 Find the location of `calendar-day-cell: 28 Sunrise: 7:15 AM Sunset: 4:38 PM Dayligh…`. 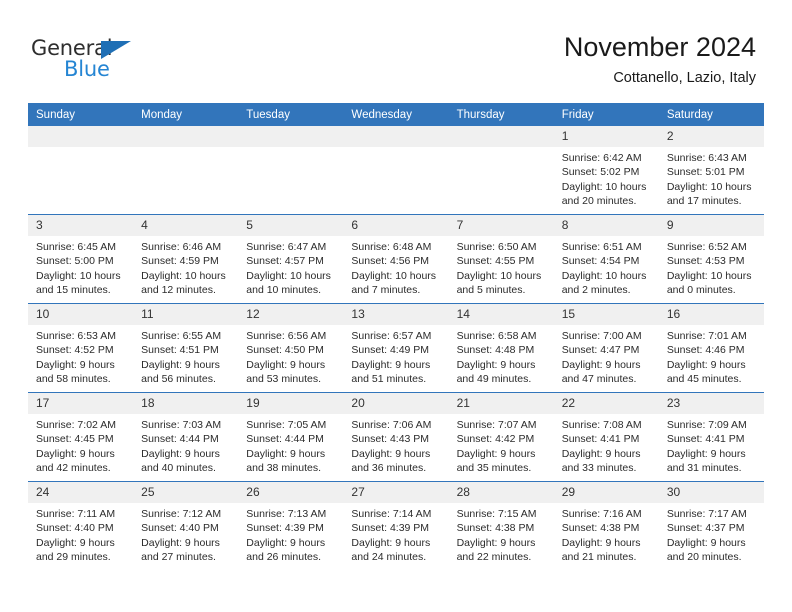

calendar-day-cell: 28 Sunrise: 7:15 AM Sunset: 4:38 PM Dayligh… is located at coordinates (501, 525).